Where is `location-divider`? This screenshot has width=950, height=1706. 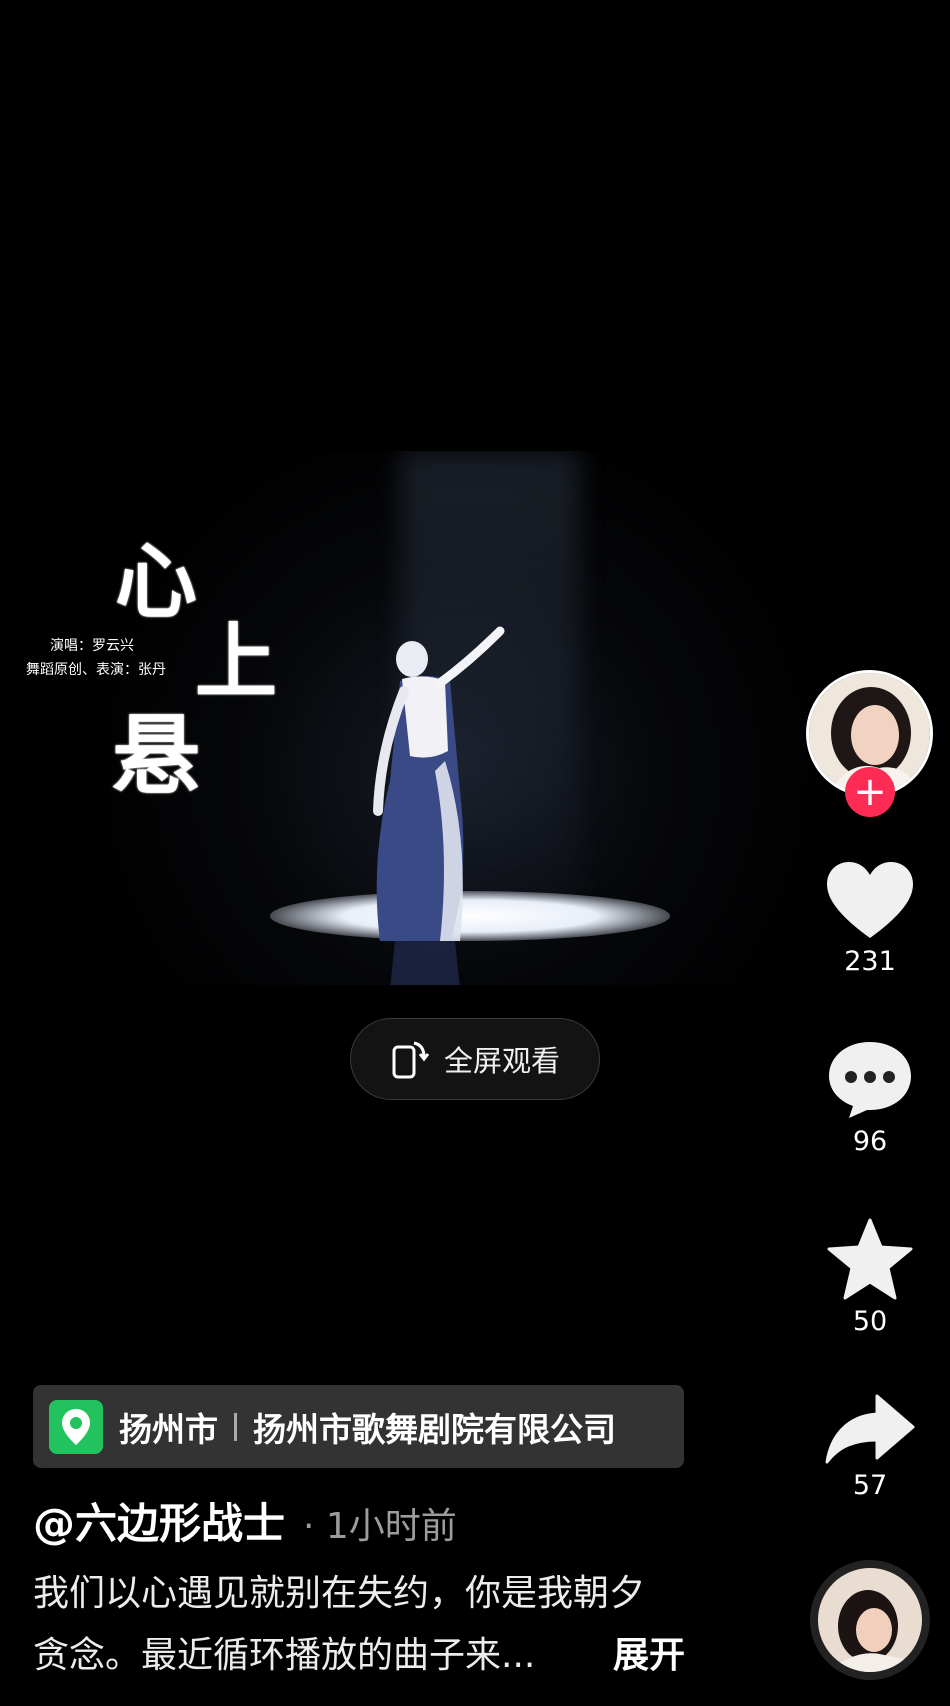
location-divider is located at coordinates (235, 1426).